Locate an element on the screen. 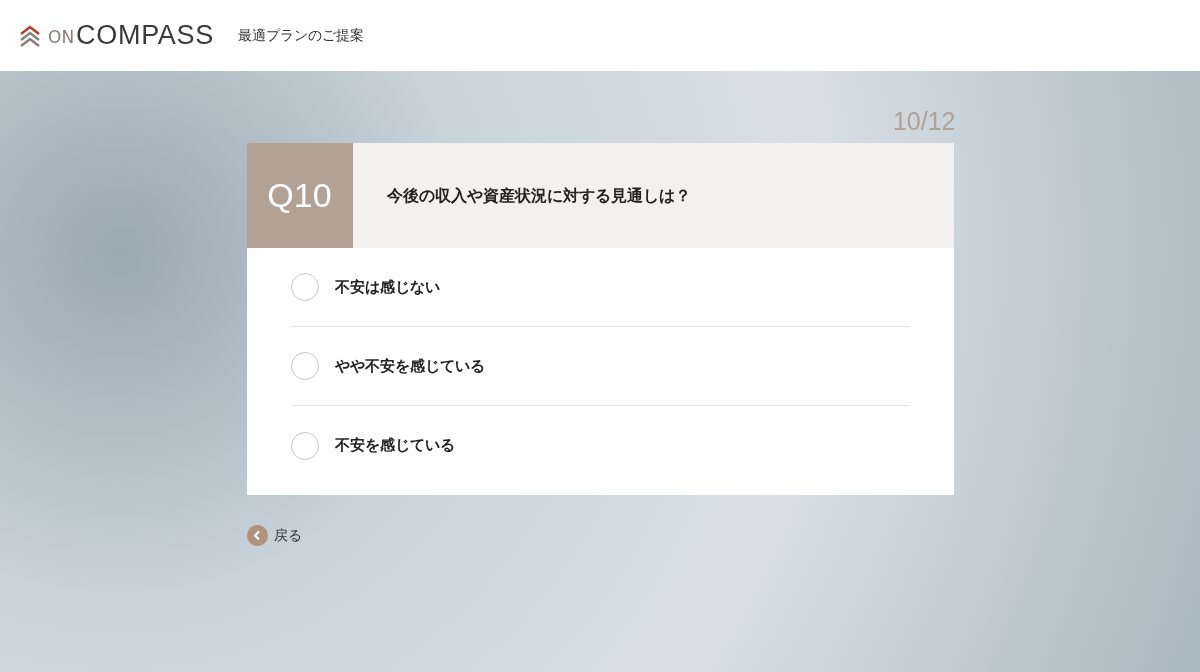 Image resolution: width=1200 pixels, height=672 pixels. question-text: 今後の収入や資産状況に対する見通しは？ is located at coordinates (538, 195).